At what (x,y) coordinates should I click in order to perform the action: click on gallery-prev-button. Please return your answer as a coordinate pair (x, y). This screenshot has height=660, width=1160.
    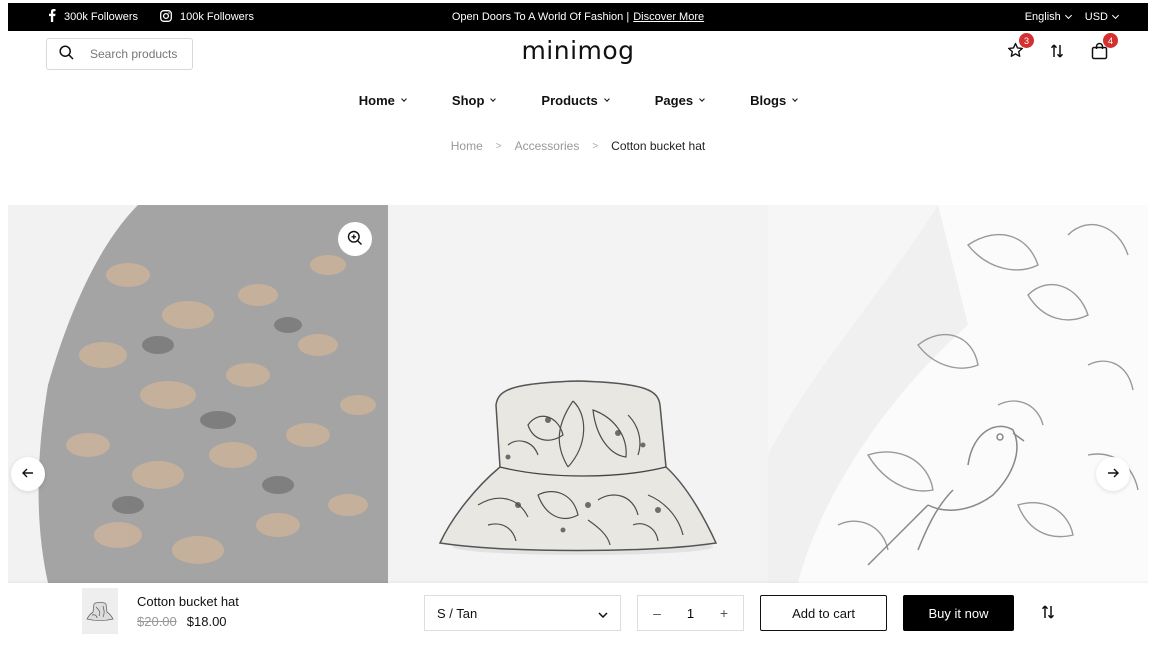
    Looking at the image, I should click on (28, 474).